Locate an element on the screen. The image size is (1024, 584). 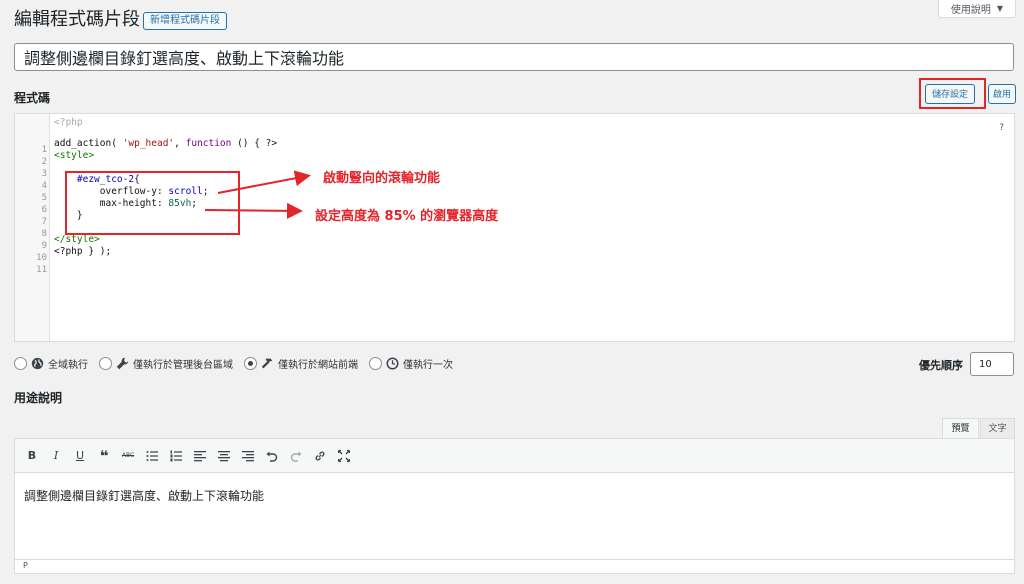
scope-label: 僅執行於管理後台區域 is located at coordinates (183, 365).